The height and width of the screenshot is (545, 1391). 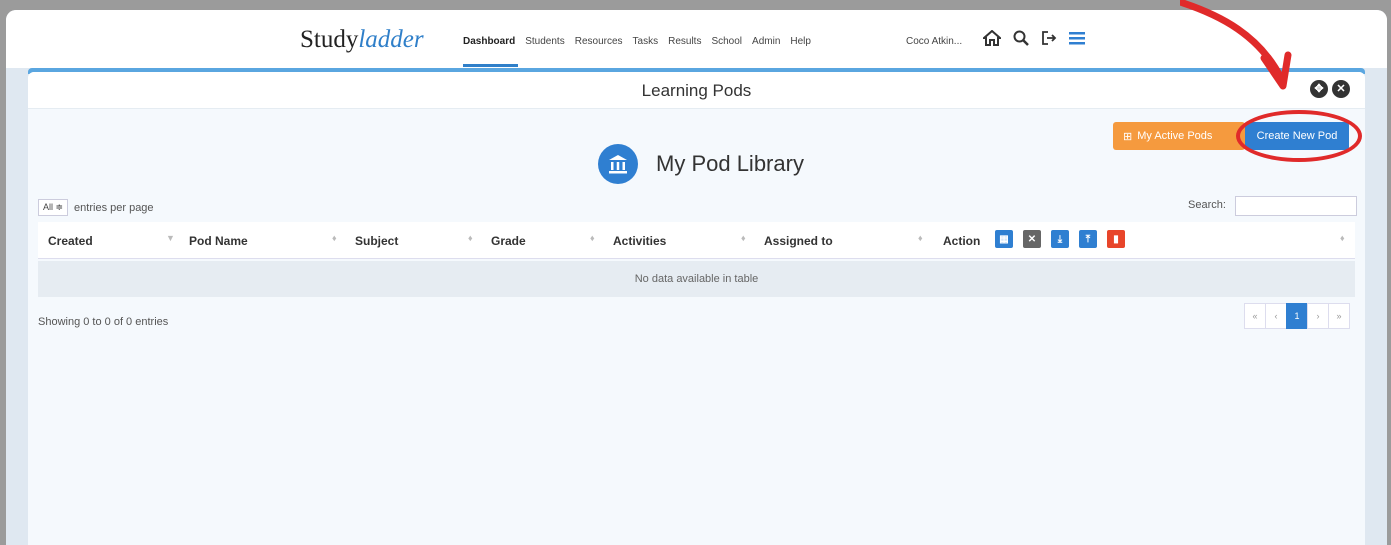 What do you see at coordinates (114, 207) in the screenshot?
I see `entries-label: entries per page` at bounding box center [114, 207].